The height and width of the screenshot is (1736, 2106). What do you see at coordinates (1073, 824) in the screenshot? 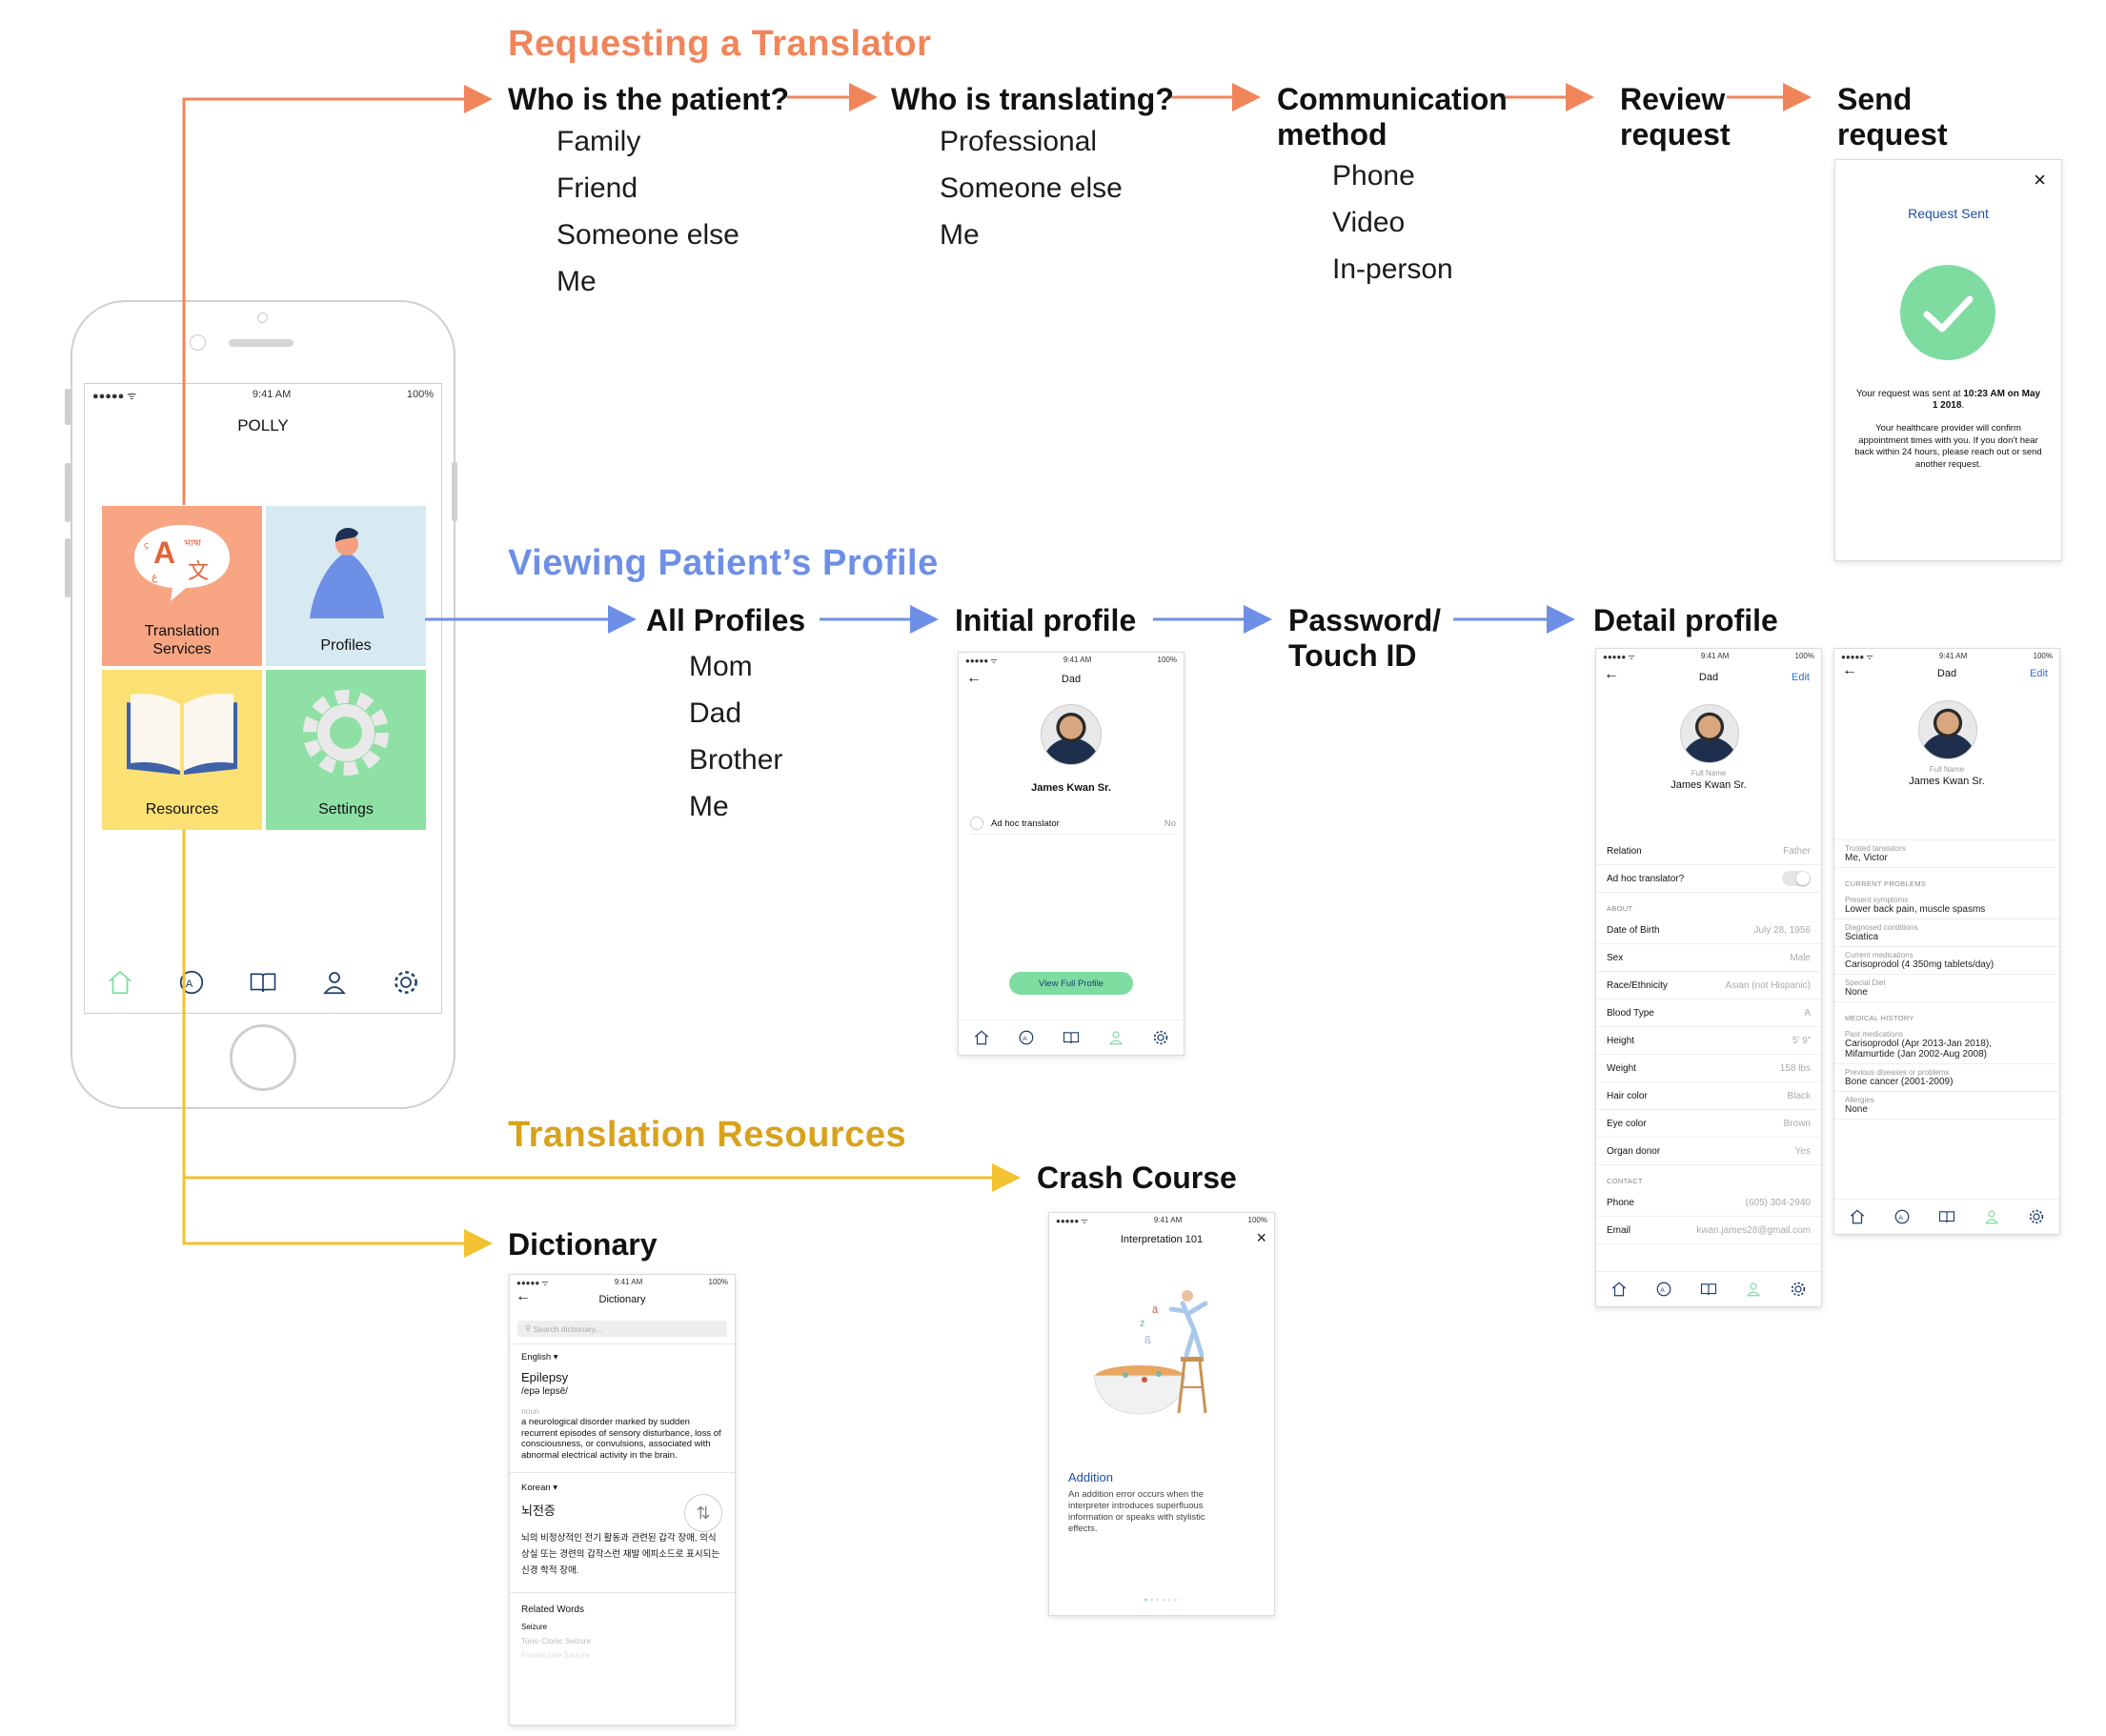
I see `adhoc-row: Ad hoc translator No` at bounding box center [1073, 824].